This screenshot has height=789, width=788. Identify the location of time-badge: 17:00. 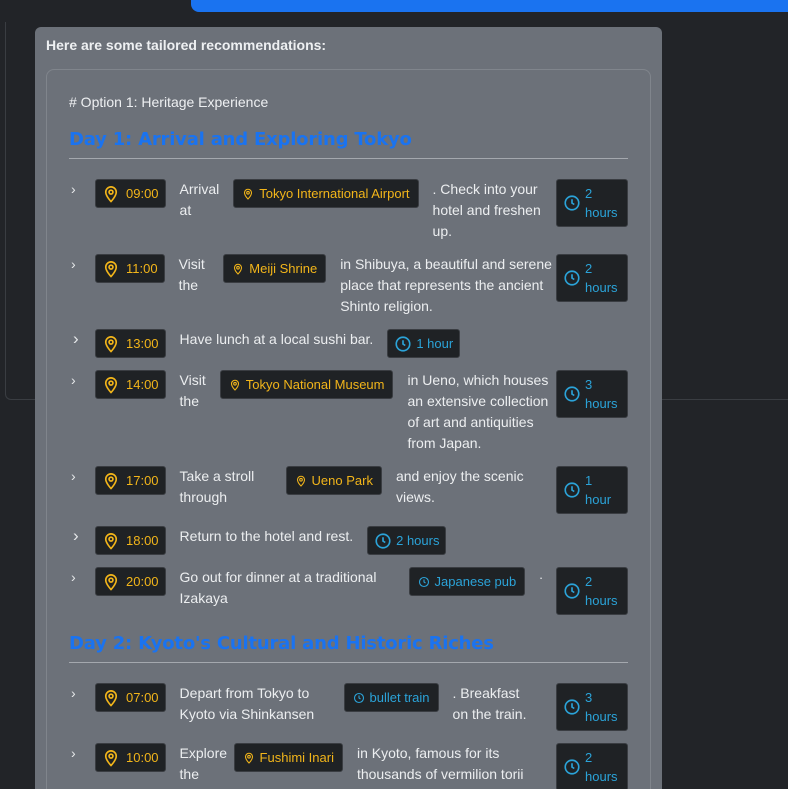
(130, 480).